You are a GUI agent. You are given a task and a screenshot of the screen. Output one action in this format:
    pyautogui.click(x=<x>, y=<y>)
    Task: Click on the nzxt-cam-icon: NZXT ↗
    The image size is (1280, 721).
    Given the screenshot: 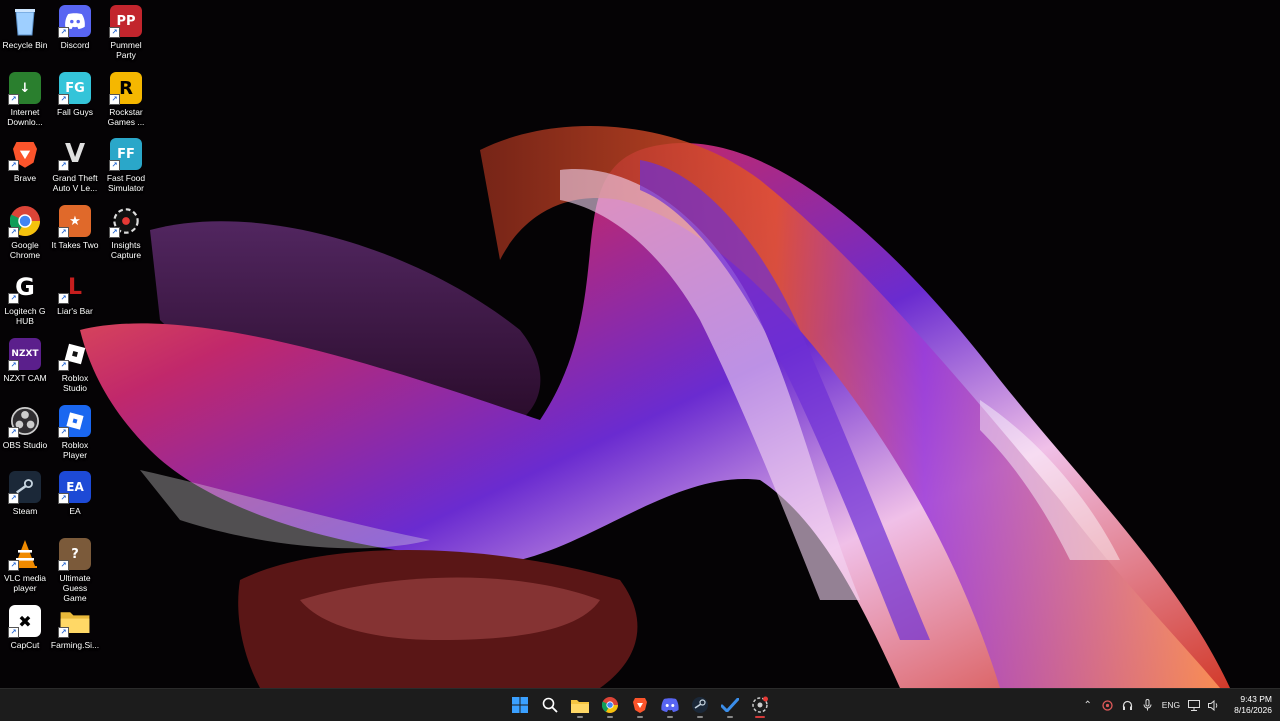 What is the action you would take?
    pyautogui.click(x=24, y=354)
    